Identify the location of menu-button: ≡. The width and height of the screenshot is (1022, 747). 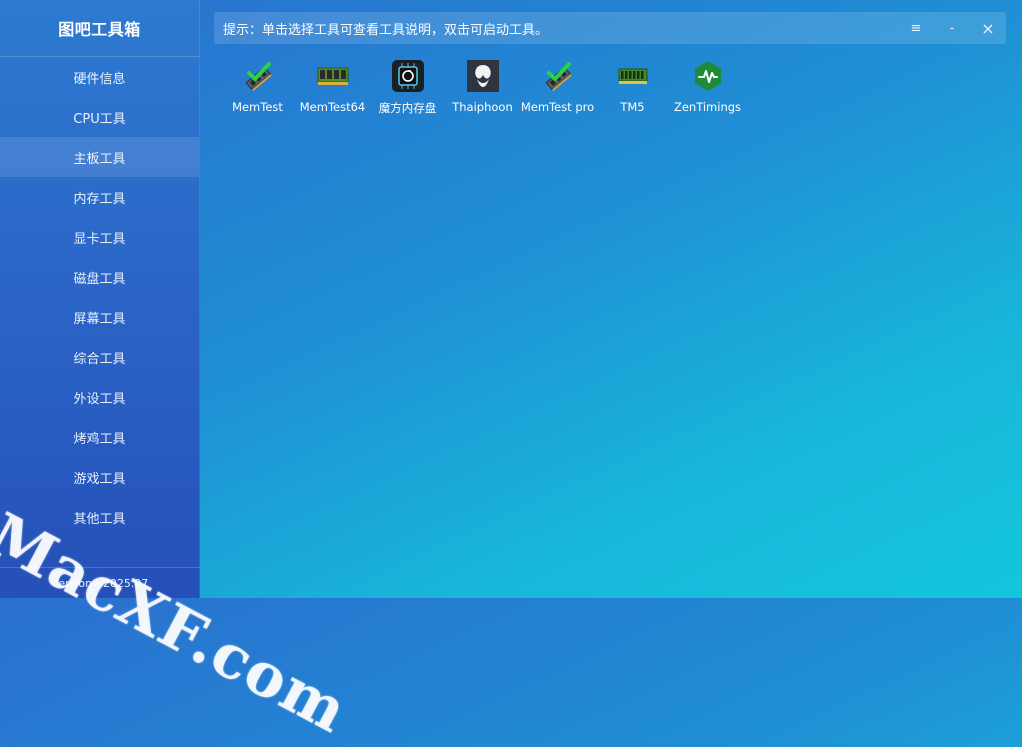
(916, 28).